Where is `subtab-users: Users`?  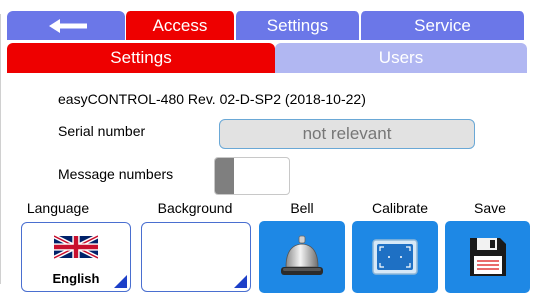
subtab-users: Users is located at coordinates (401, 58).